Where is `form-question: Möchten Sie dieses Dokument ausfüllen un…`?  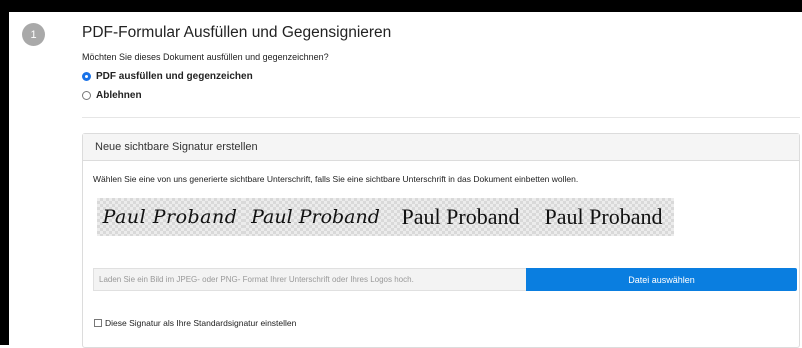
form-question: Möchten Sie dieses Dokument ausfüllen un… is located at coordinates (205, 57).